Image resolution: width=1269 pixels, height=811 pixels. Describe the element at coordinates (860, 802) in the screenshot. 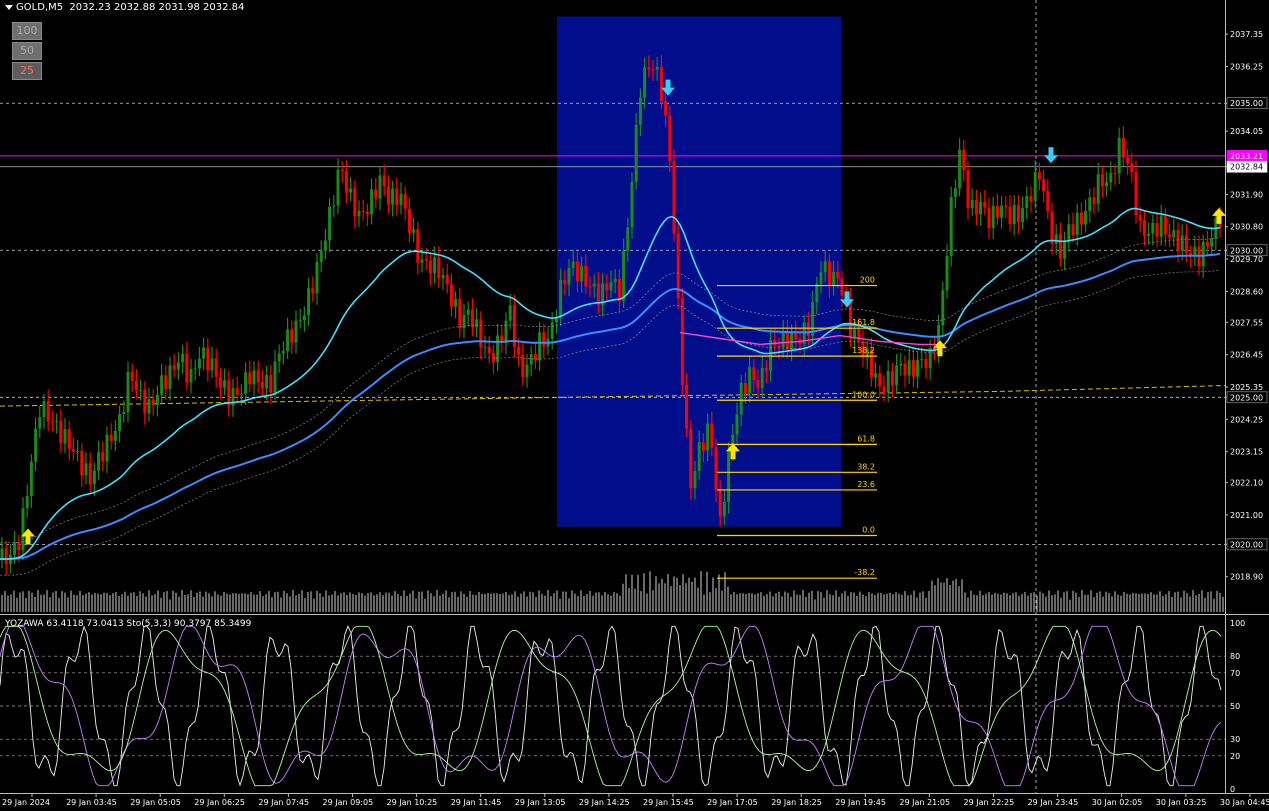

I see `time-tick-label: 29 Jan 19:45` at that location.